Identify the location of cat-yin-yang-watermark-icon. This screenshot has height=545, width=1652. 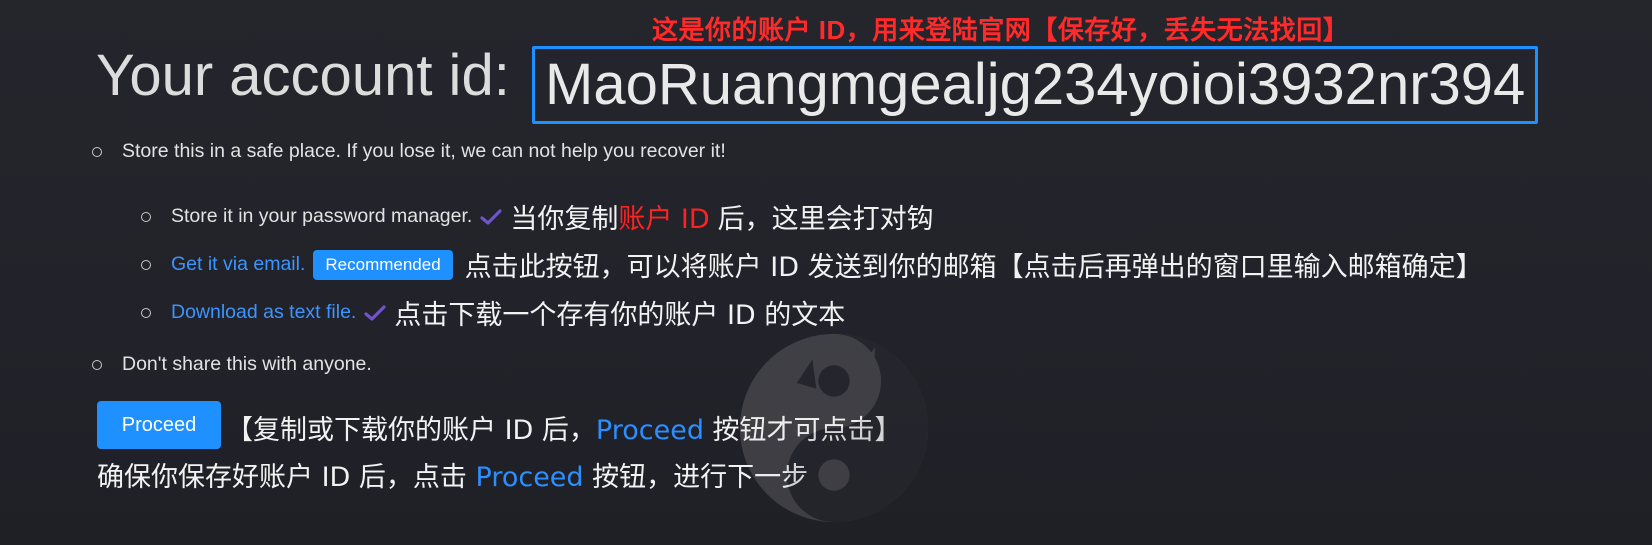
(834, 428).